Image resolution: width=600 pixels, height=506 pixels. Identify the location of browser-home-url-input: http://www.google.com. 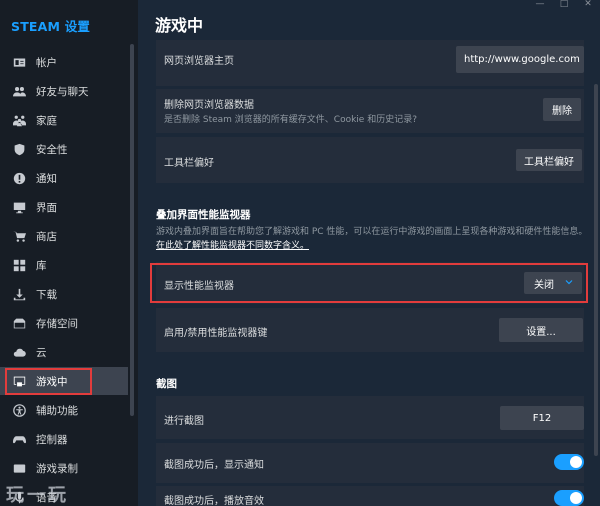
(520, 59).